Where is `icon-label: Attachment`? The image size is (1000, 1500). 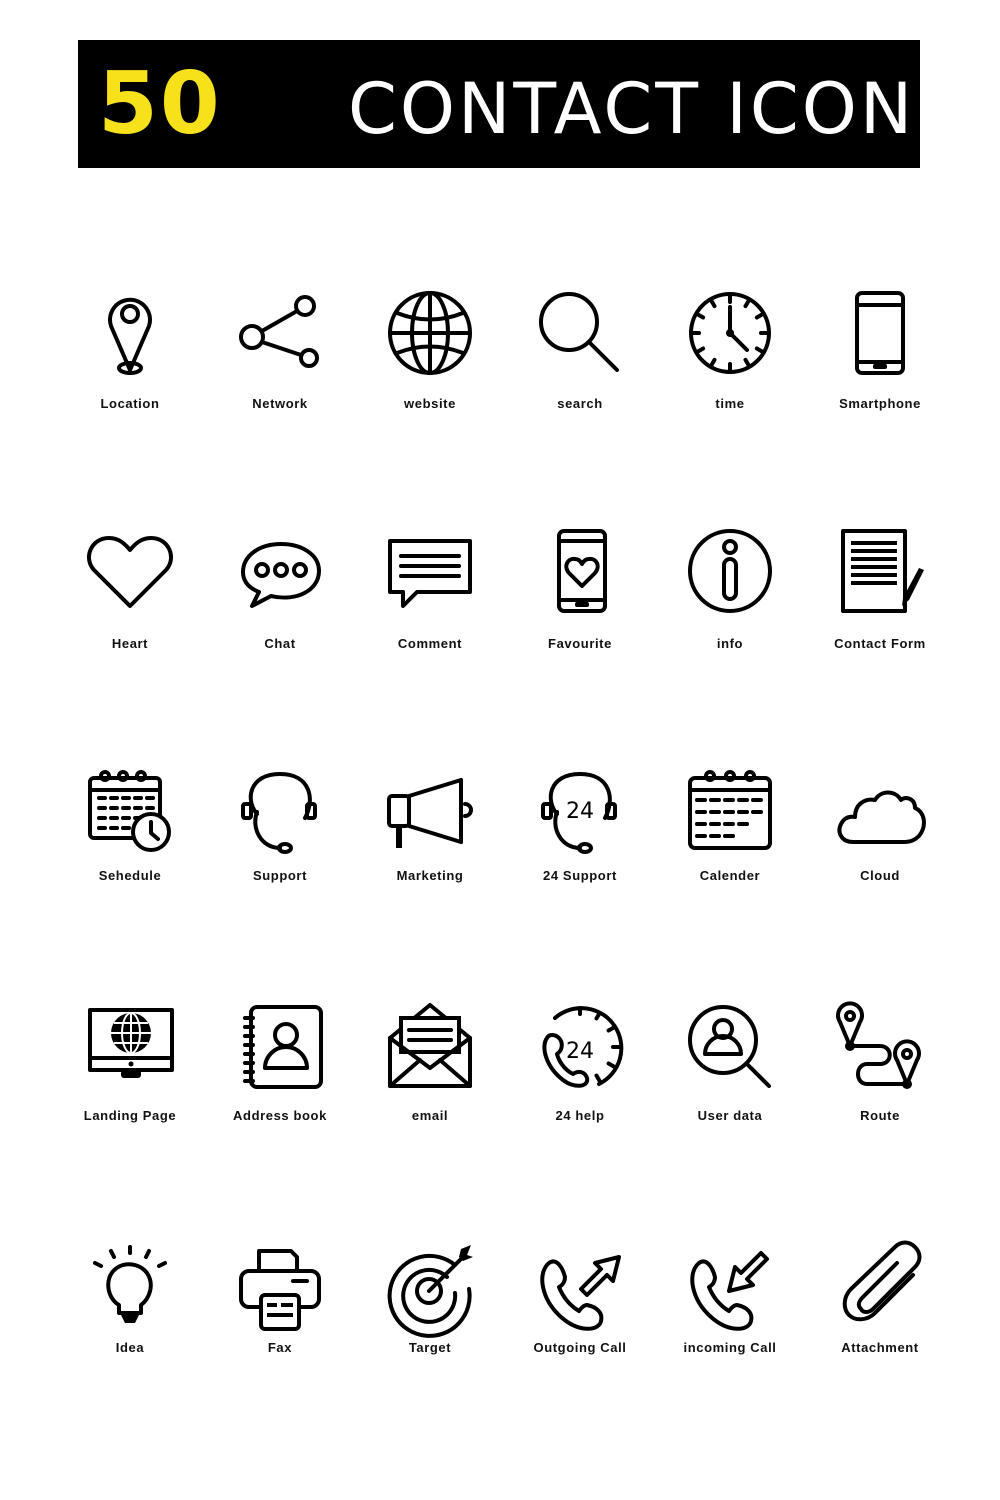 icon-label: Attachment is located at coordinates (880, 1347).